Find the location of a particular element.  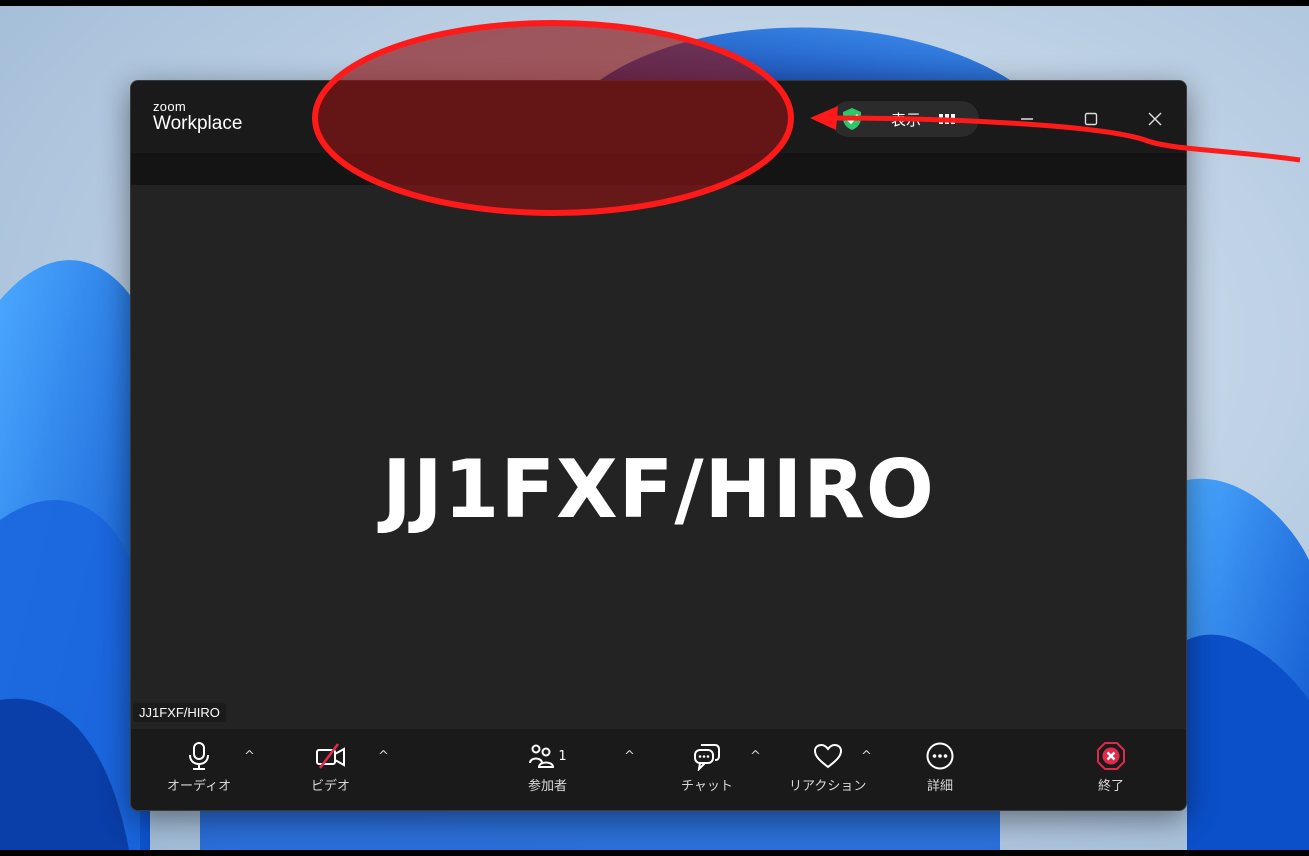

view-button: 表示 is located at coordinates (905, 119).